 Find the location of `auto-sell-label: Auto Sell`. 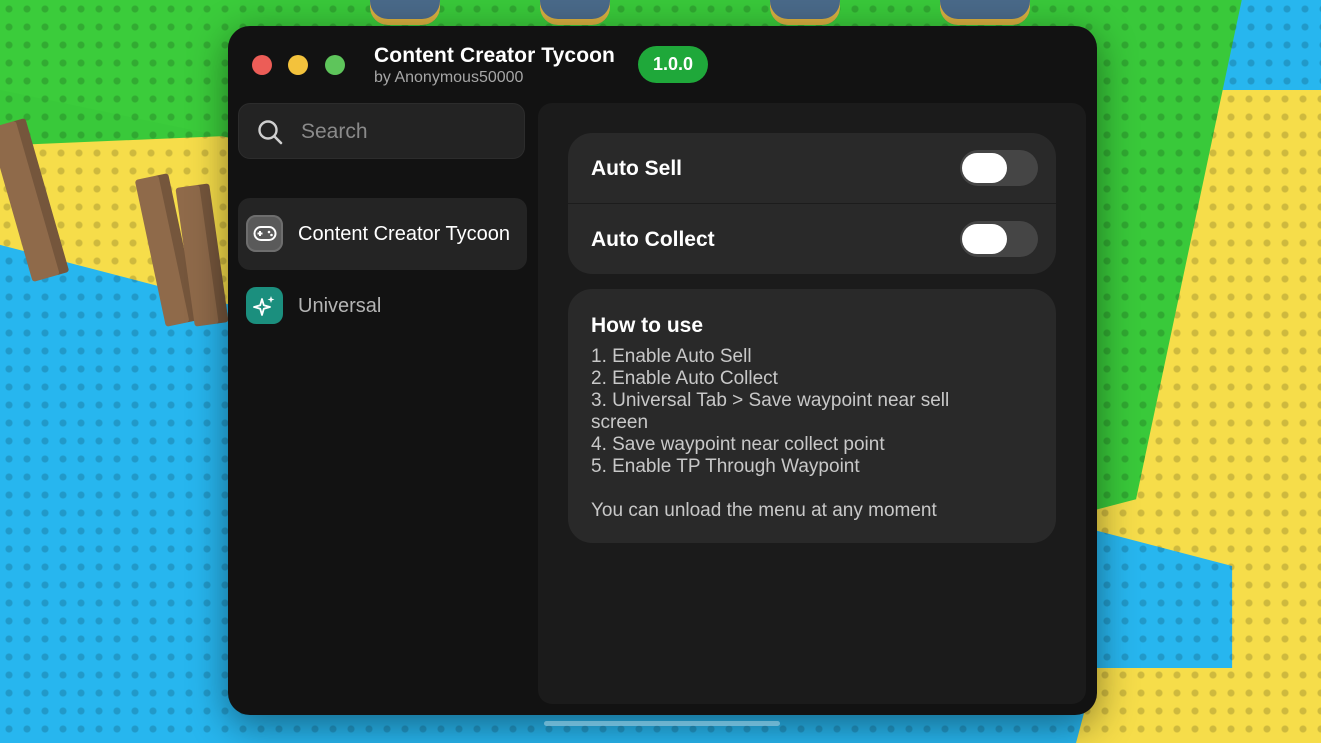

auto-sell-label: Auto Sell is located at coordinates (637, 168).